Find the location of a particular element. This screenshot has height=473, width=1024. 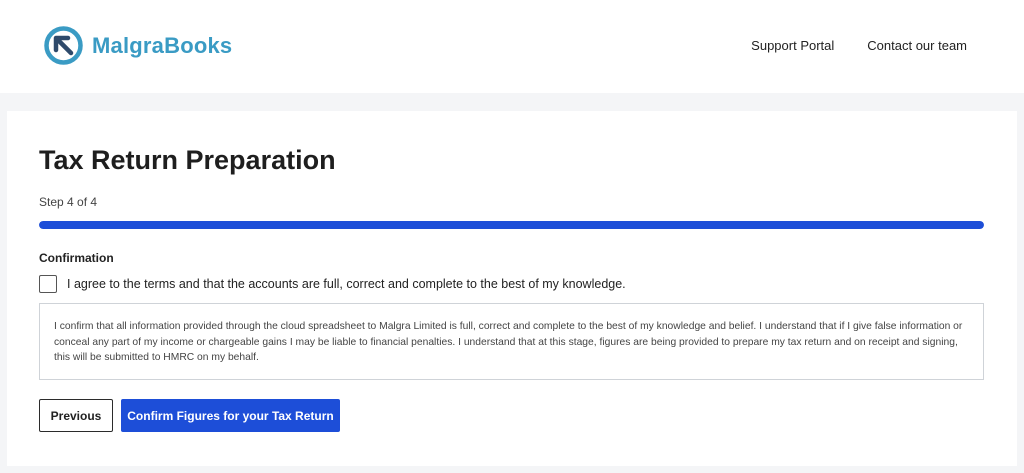

confirm-figures-button: Confirm Figures for your Tax Return is located at coordinates (230, 415).